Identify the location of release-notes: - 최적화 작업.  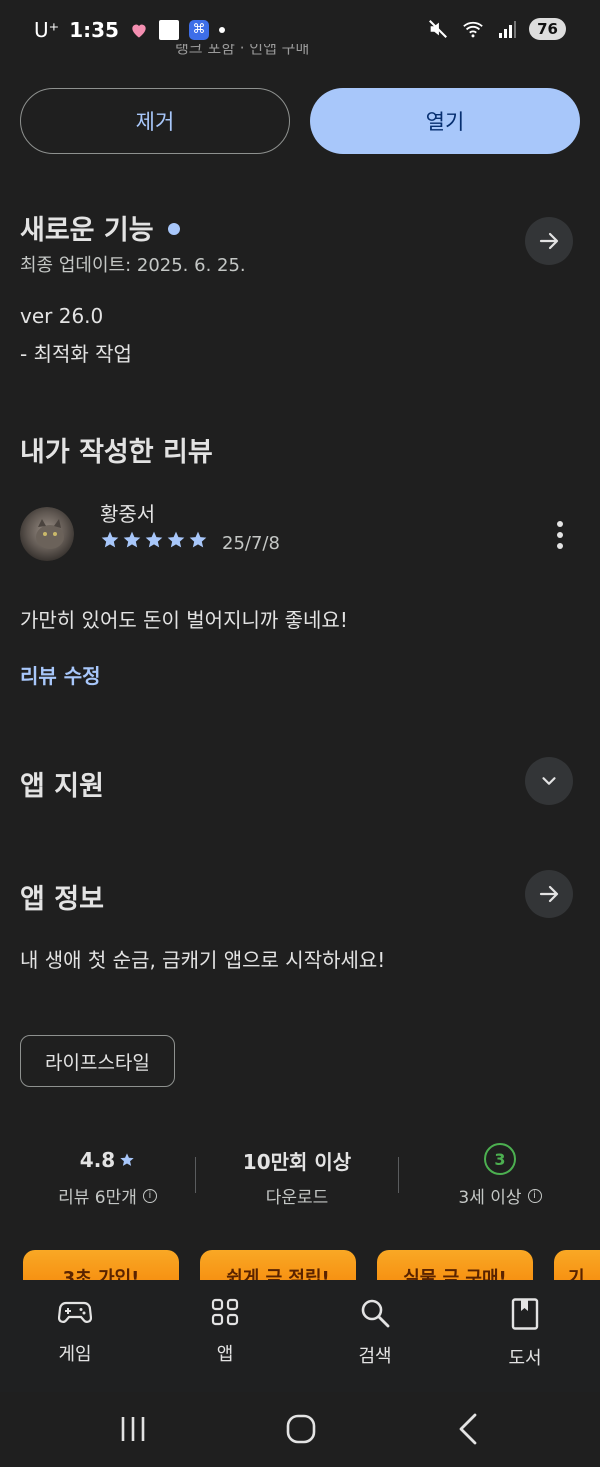
(76, 354).